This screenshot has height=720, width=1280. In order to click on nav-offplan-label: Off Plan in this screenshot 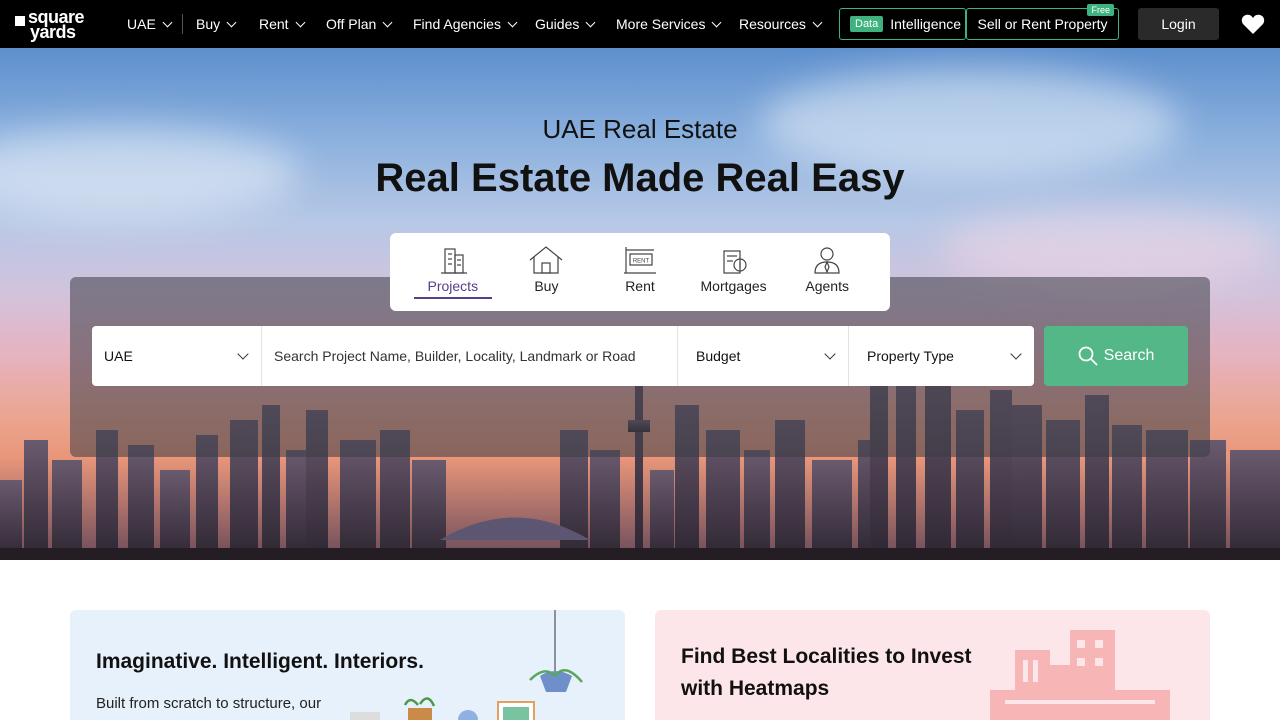, I will do `click(351, 24)`.